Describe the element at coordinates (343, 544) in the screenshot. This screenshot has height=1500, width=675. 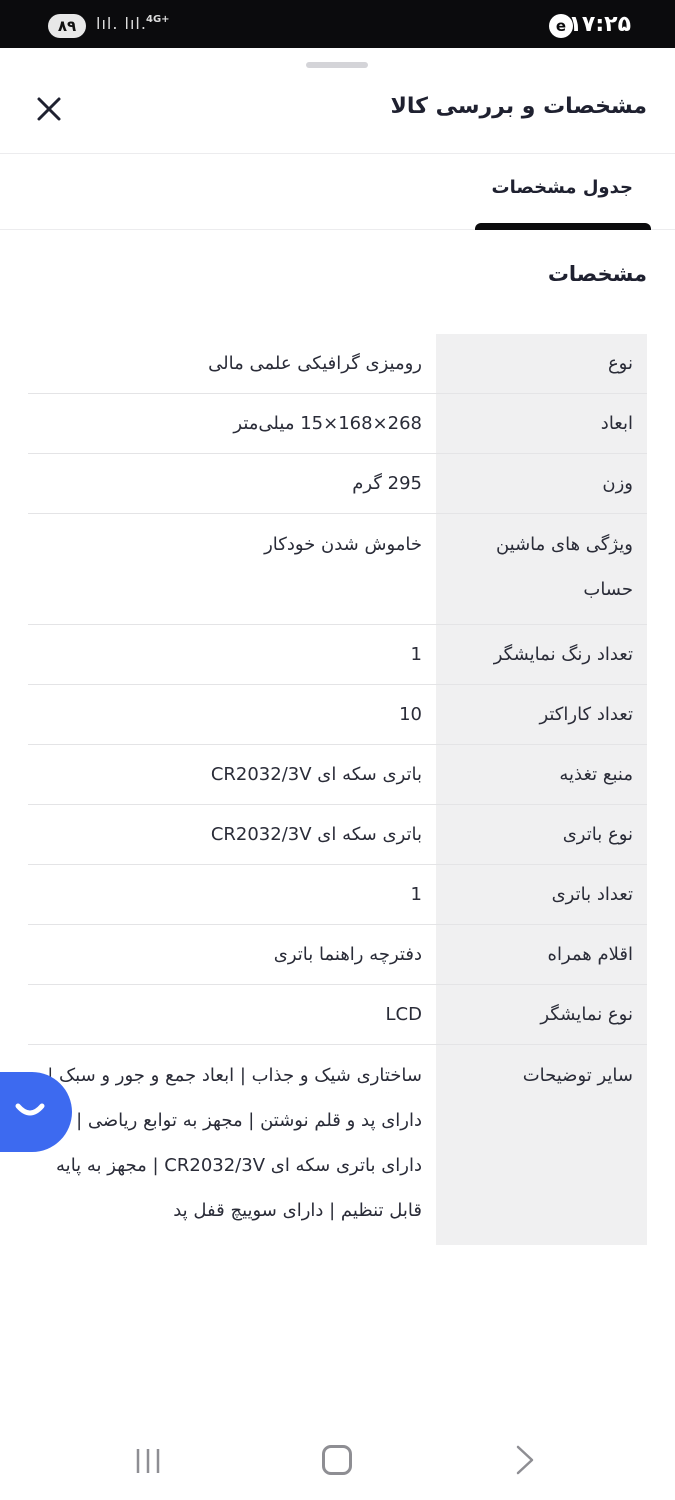
I see `spec-value: خاموش شدن خودکار` at that location.